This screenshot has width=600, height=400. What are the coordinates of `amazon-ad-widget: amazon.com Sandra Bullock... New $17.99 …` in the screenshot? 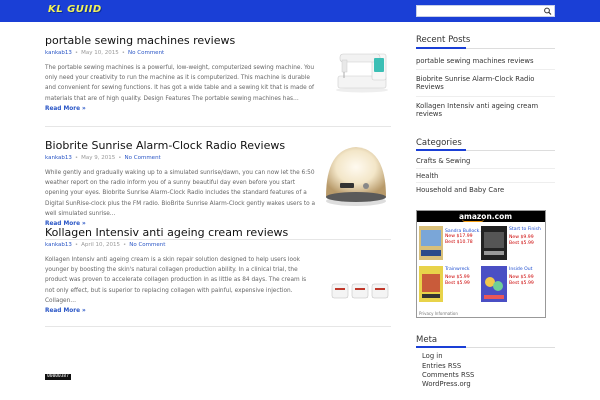 It's located at (481, 264).